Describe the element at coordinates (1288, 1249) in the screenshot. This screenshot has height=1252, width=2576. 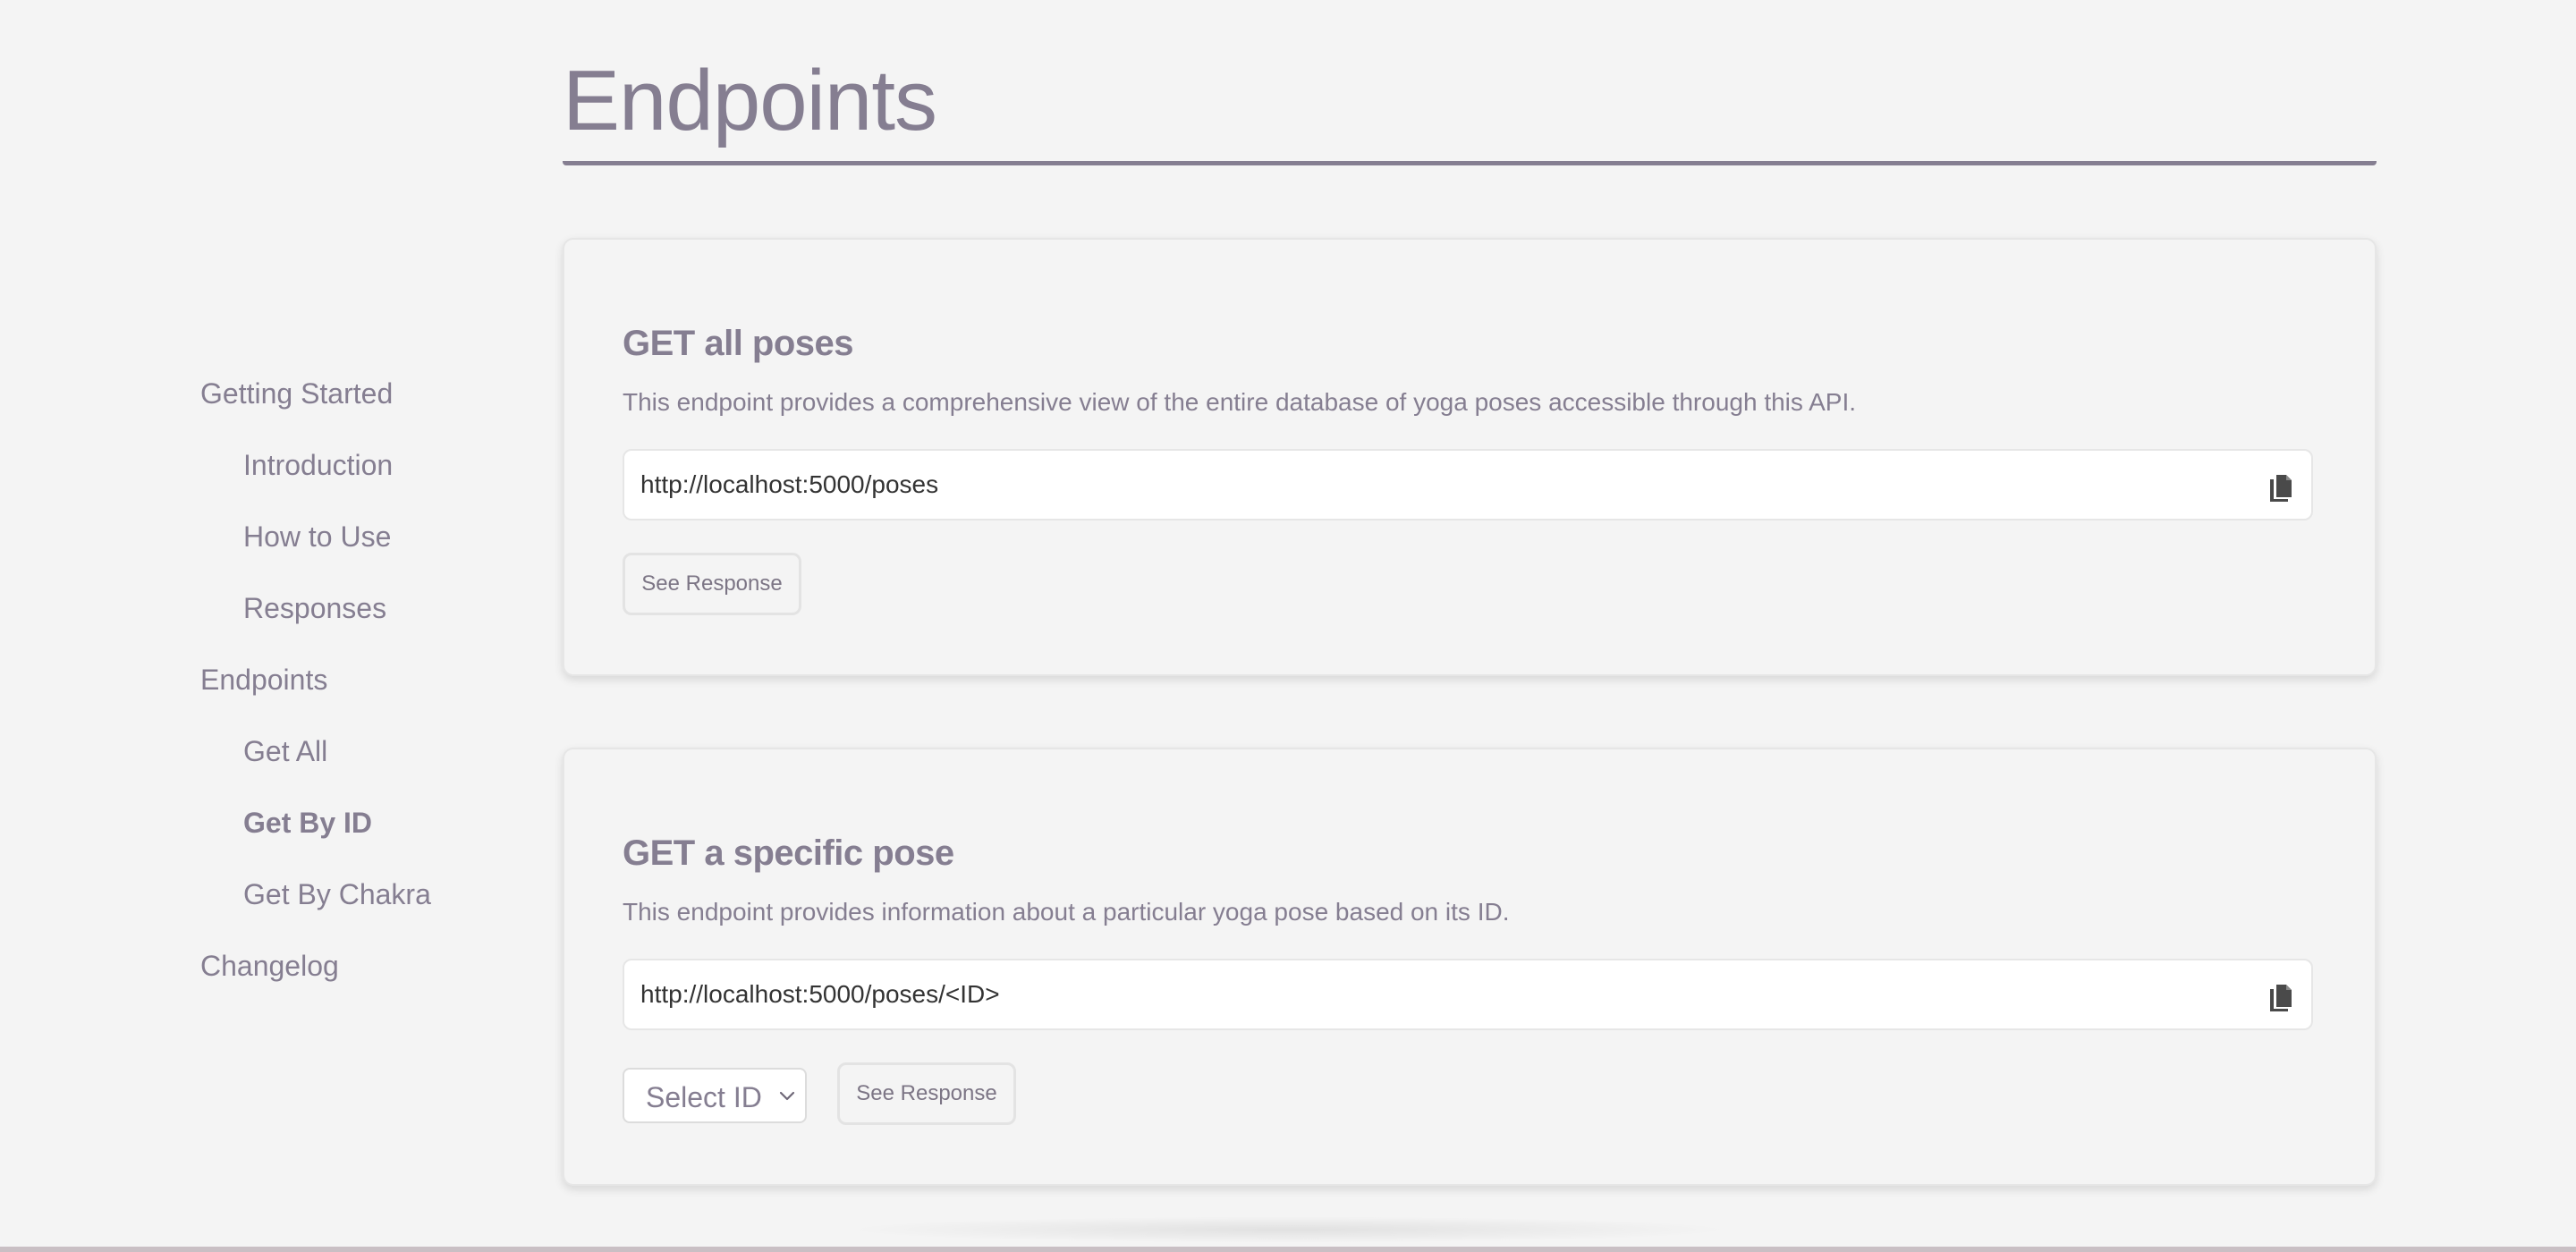
I see `window-bottom-edge` at that location.